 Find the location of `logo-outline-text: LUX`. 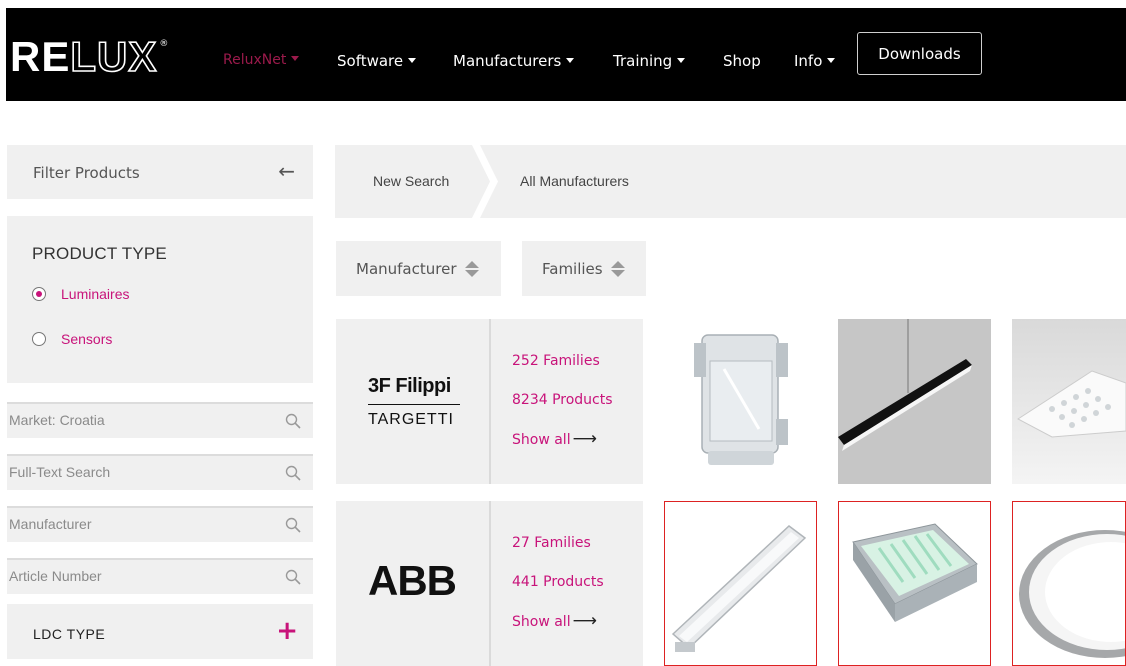

logo-outline-text: LUX is located at coordinates (114, 56).